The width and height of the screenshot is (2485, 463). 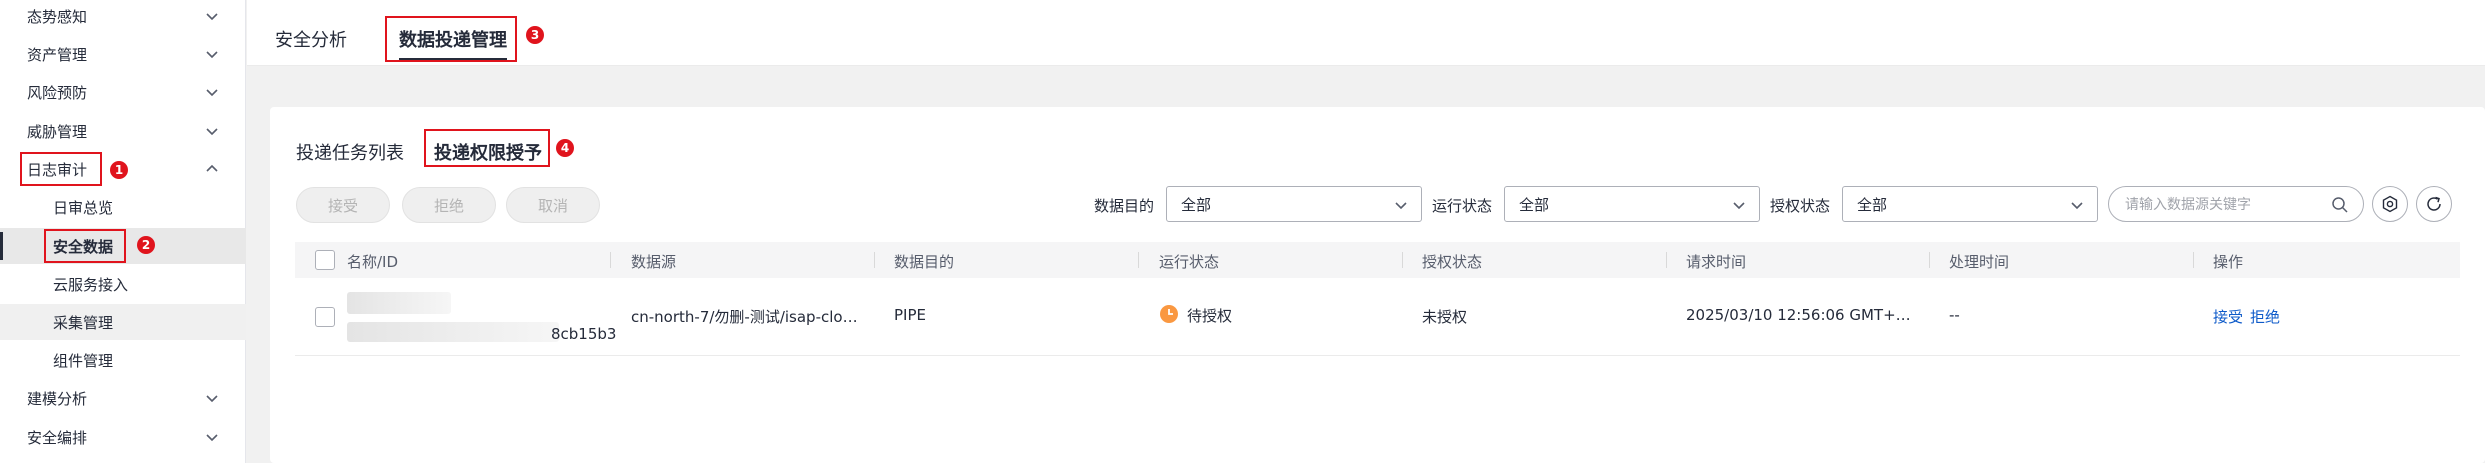 What do you see at coordinates (123, 207) in the screenshot?
I see `nav-audit-overview: 日审总览` at bounding box center [123, 207].